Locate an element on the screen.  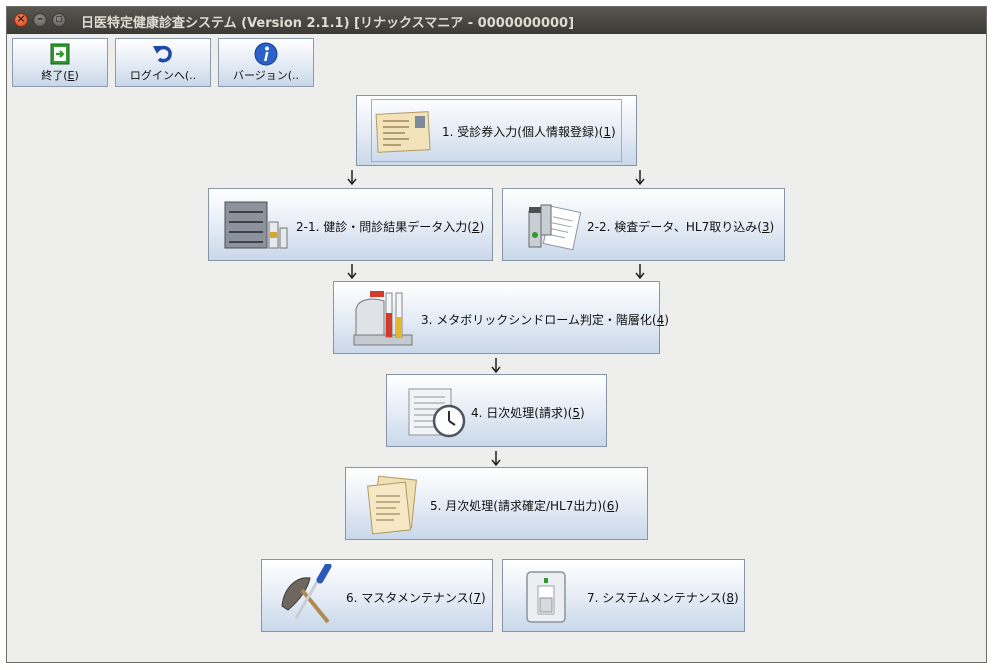
wall-switch-icon is located at coordinates (546, 597).